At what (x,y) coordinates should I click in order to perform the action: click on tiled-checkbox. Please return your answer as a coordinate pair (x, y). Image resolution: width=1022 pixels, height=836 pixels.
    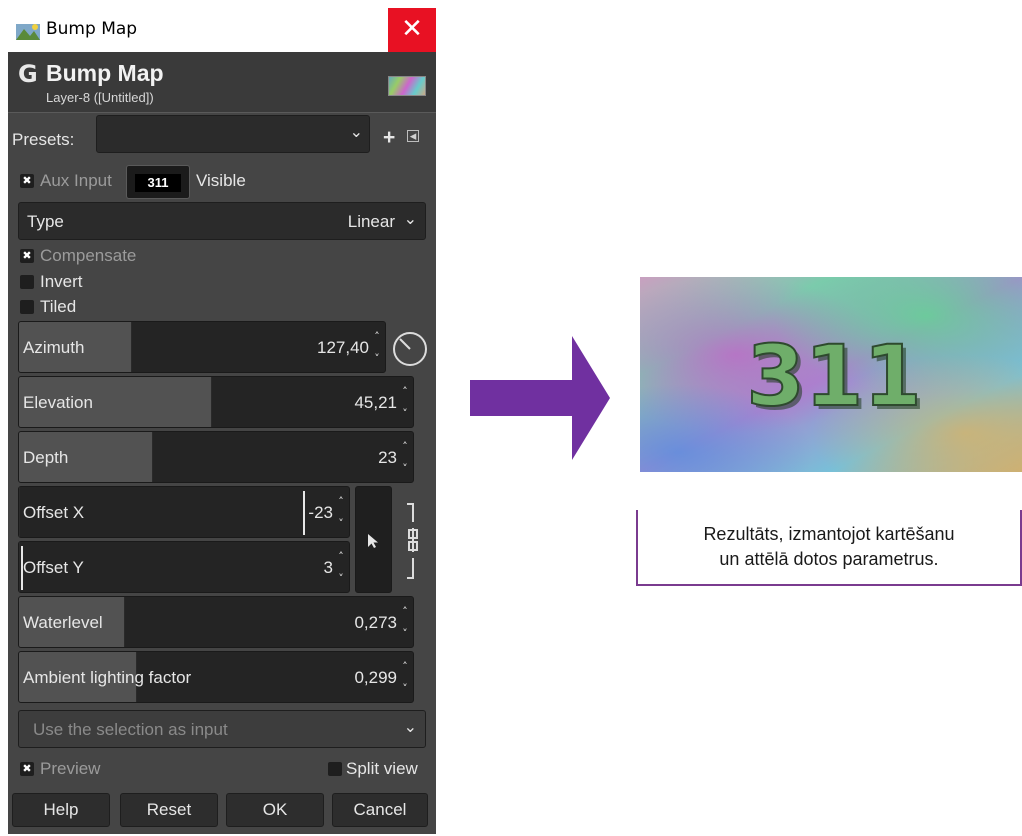
    Looking at the image, I should click on (27, 307).